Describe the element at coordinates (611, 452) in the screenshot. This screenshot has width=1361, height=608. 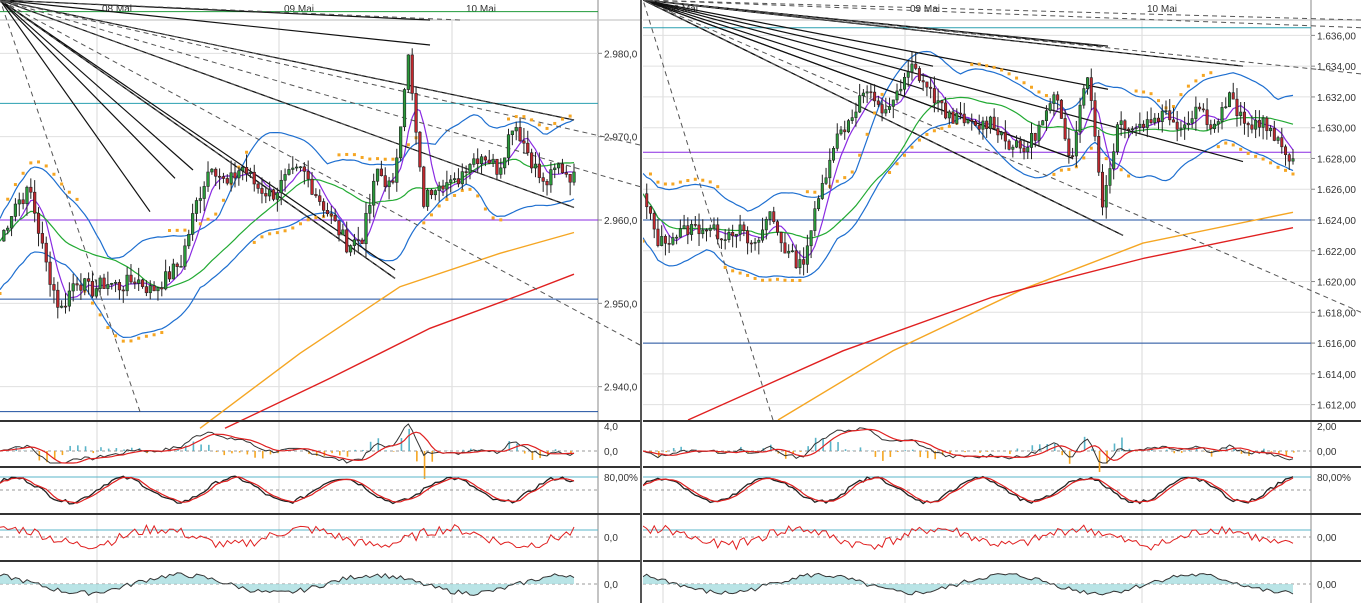
I see `macd-tick-label: 0,0` at that location.